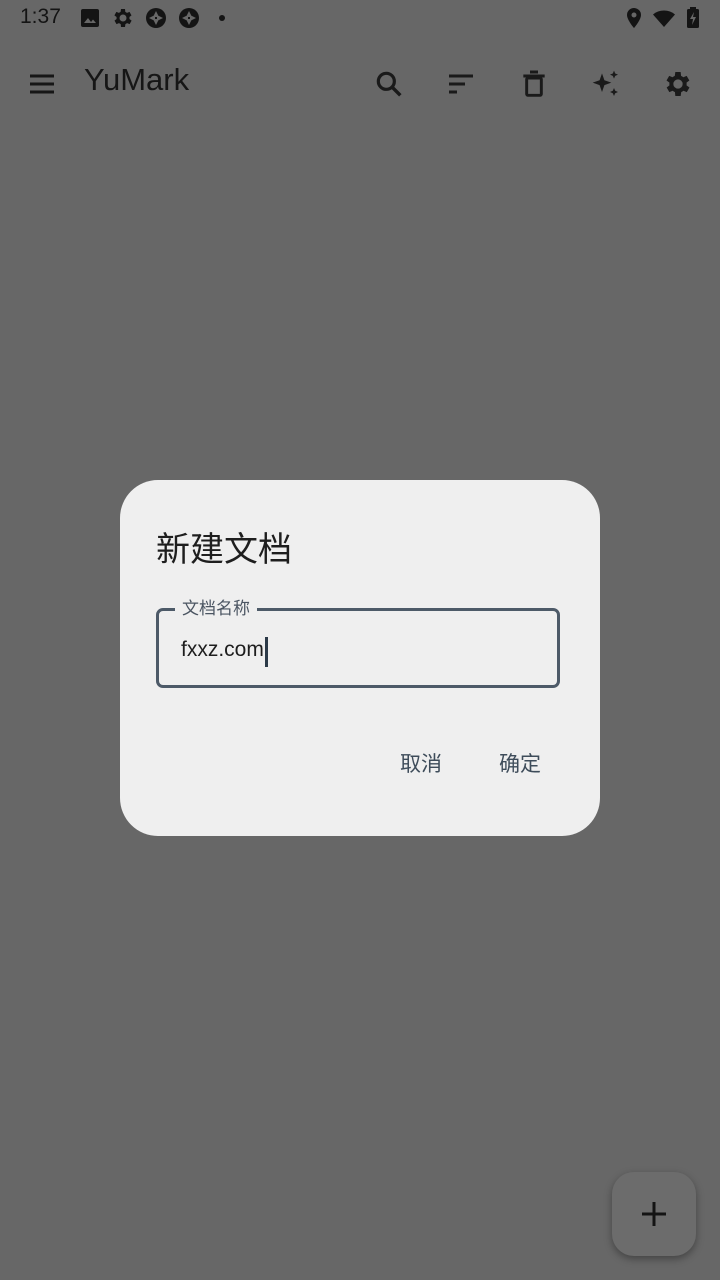 This screenshot has width=720, height=1280. Describe the element at coordinates (421, 763) in the screenshot. I see `cancel-button: 取消` at that location.